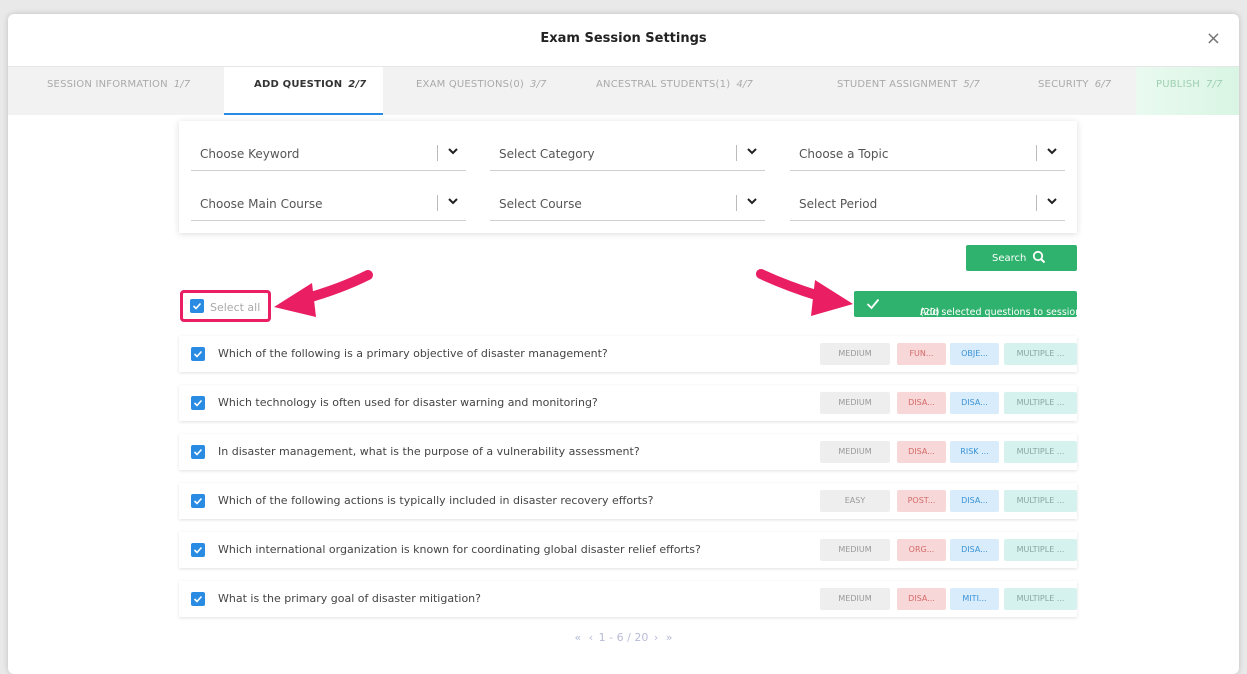  Describe the element at coordinates (972, 84) in the screenshot. I see `tab-step: 5/7` at that location.